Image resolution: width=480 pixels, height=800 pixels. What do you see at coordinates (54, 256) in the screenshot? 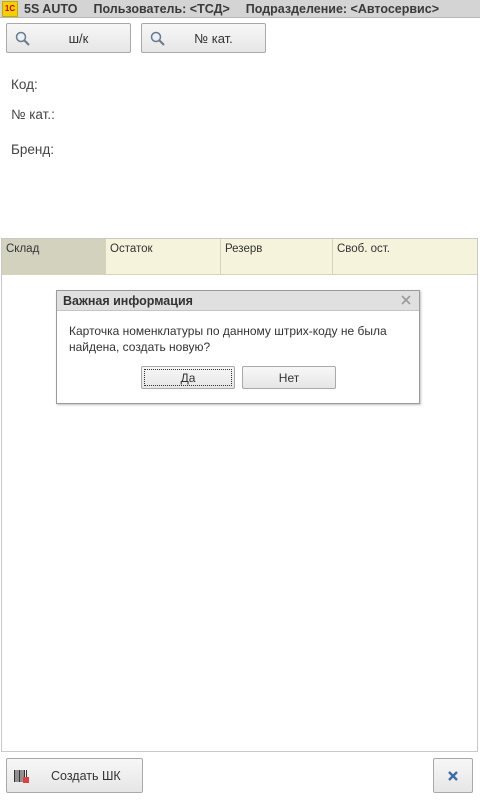
I see `column-header-warehouse: Склад` at bounding box center [54, 256].